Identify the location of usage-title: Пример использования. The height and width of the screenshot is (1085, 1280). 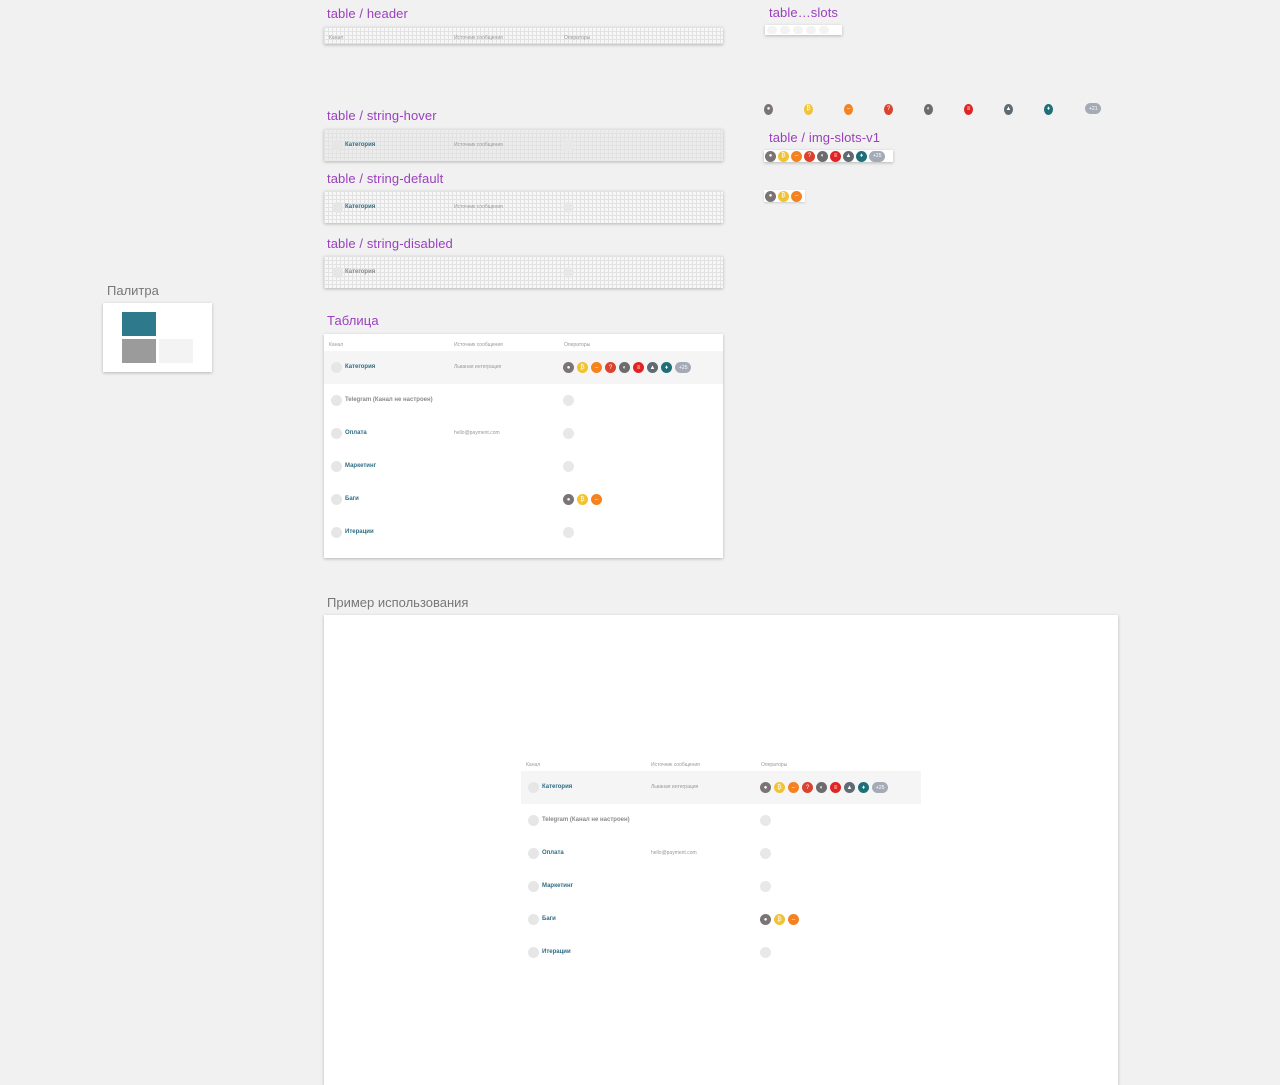
(398, 602).